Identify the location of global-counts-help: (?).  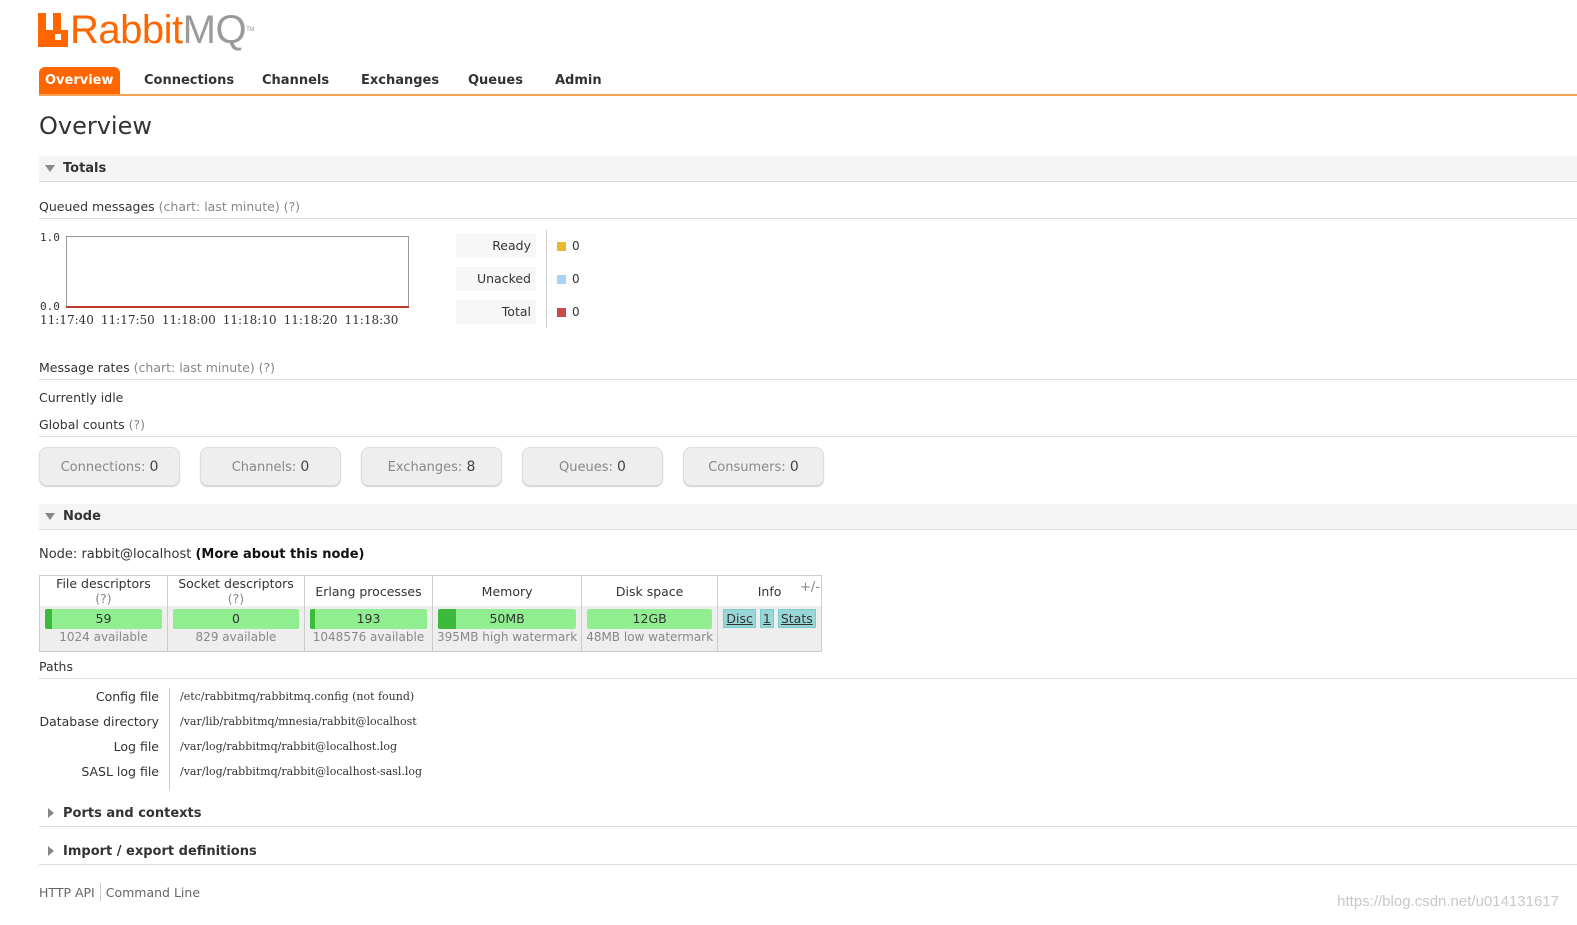
(137, 424).